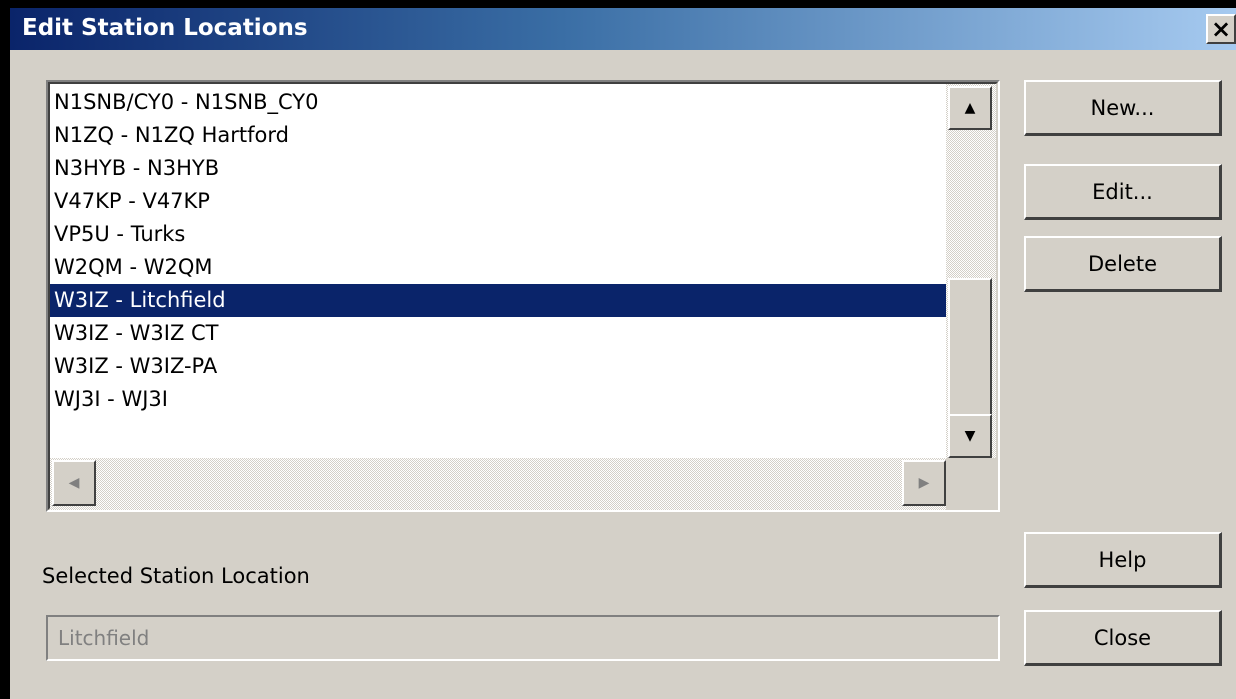  What do you see at coordinates (1123, 560) in the screenshot?
I see `help-button: Help` at bounding box center [1123, 560].